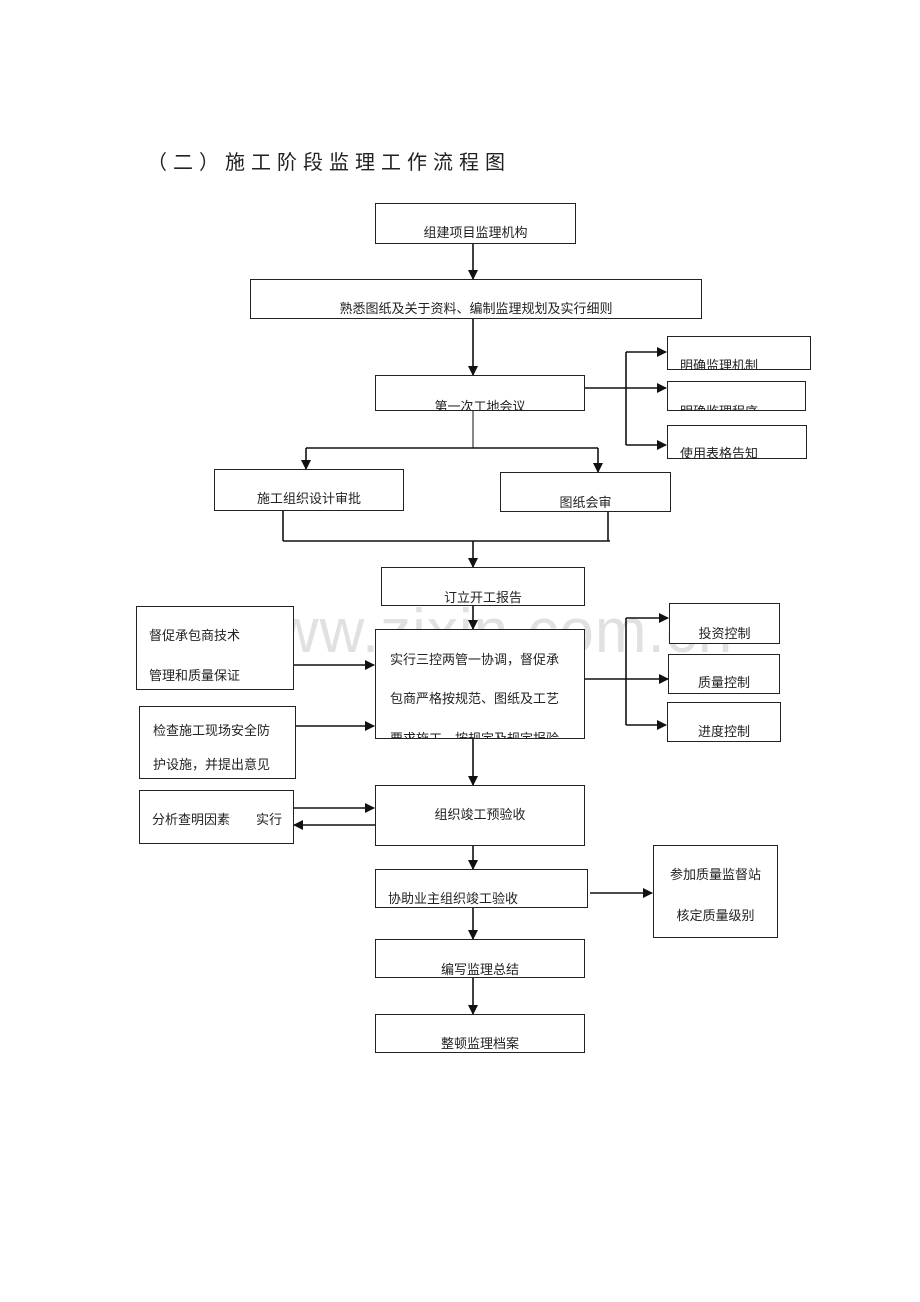 Image resolution: width=920 pixels, height=1302 pixels. I want to click on node-label: 投资控制, so click(724, 634).